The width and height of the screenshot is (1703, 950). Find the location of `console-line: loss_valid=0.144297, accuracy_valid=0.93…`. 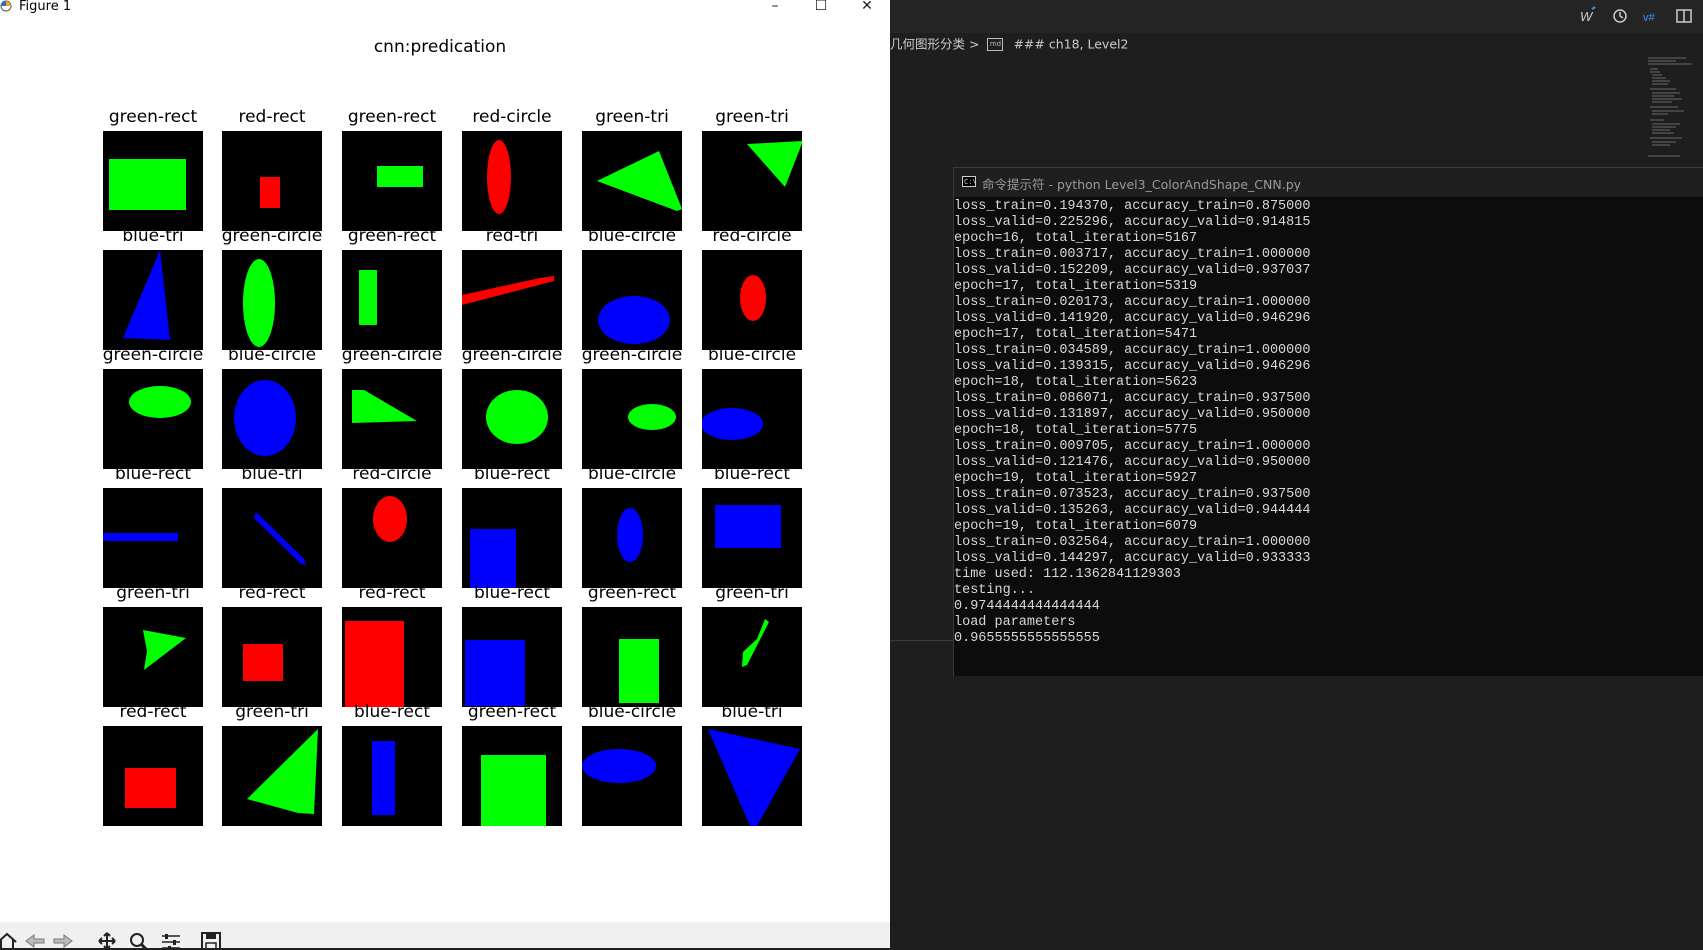

console-line: loss_valid=0.144297, accuracy_valid=0.93… is located at coordinates (1132, 558).